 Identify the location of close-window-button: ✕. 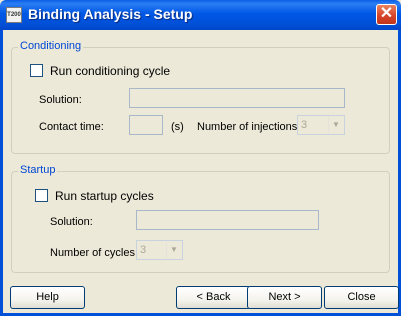
(386, 14).